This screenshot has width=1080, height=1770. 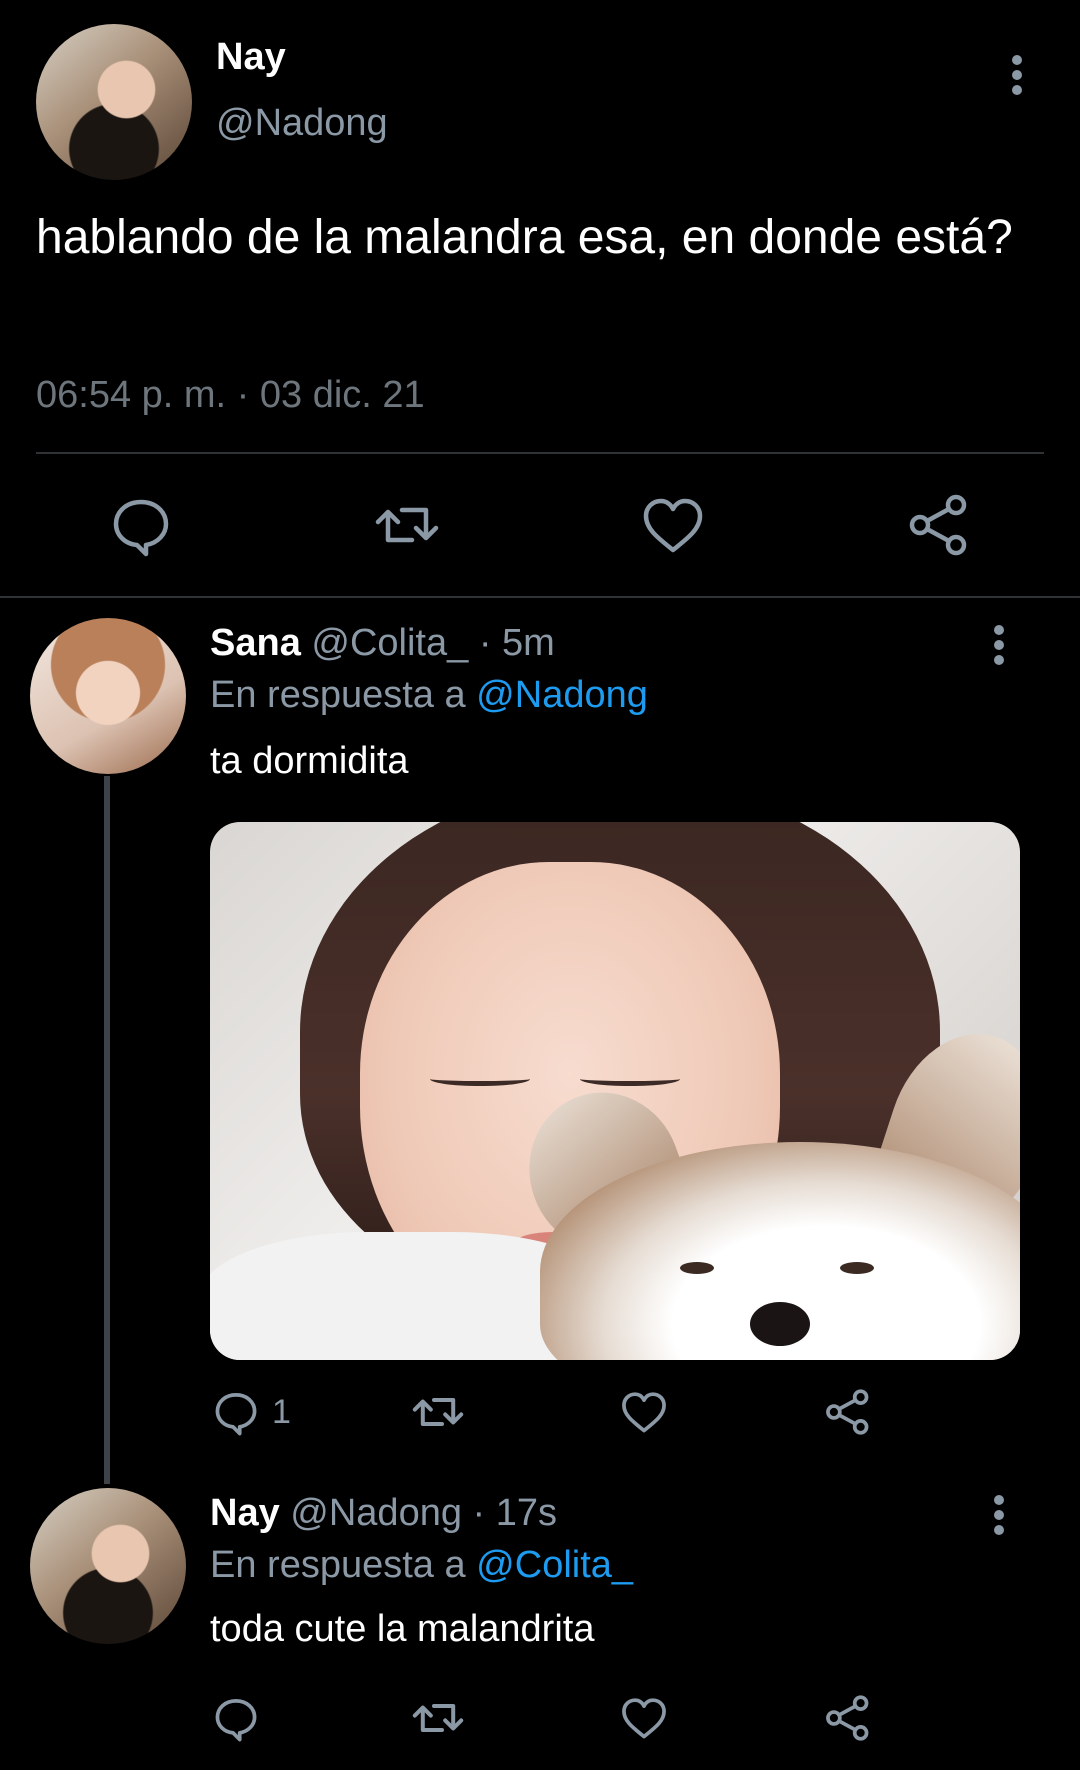 I want to click on reply-prefix: En respuesta a, so click(x=338, y=1565).